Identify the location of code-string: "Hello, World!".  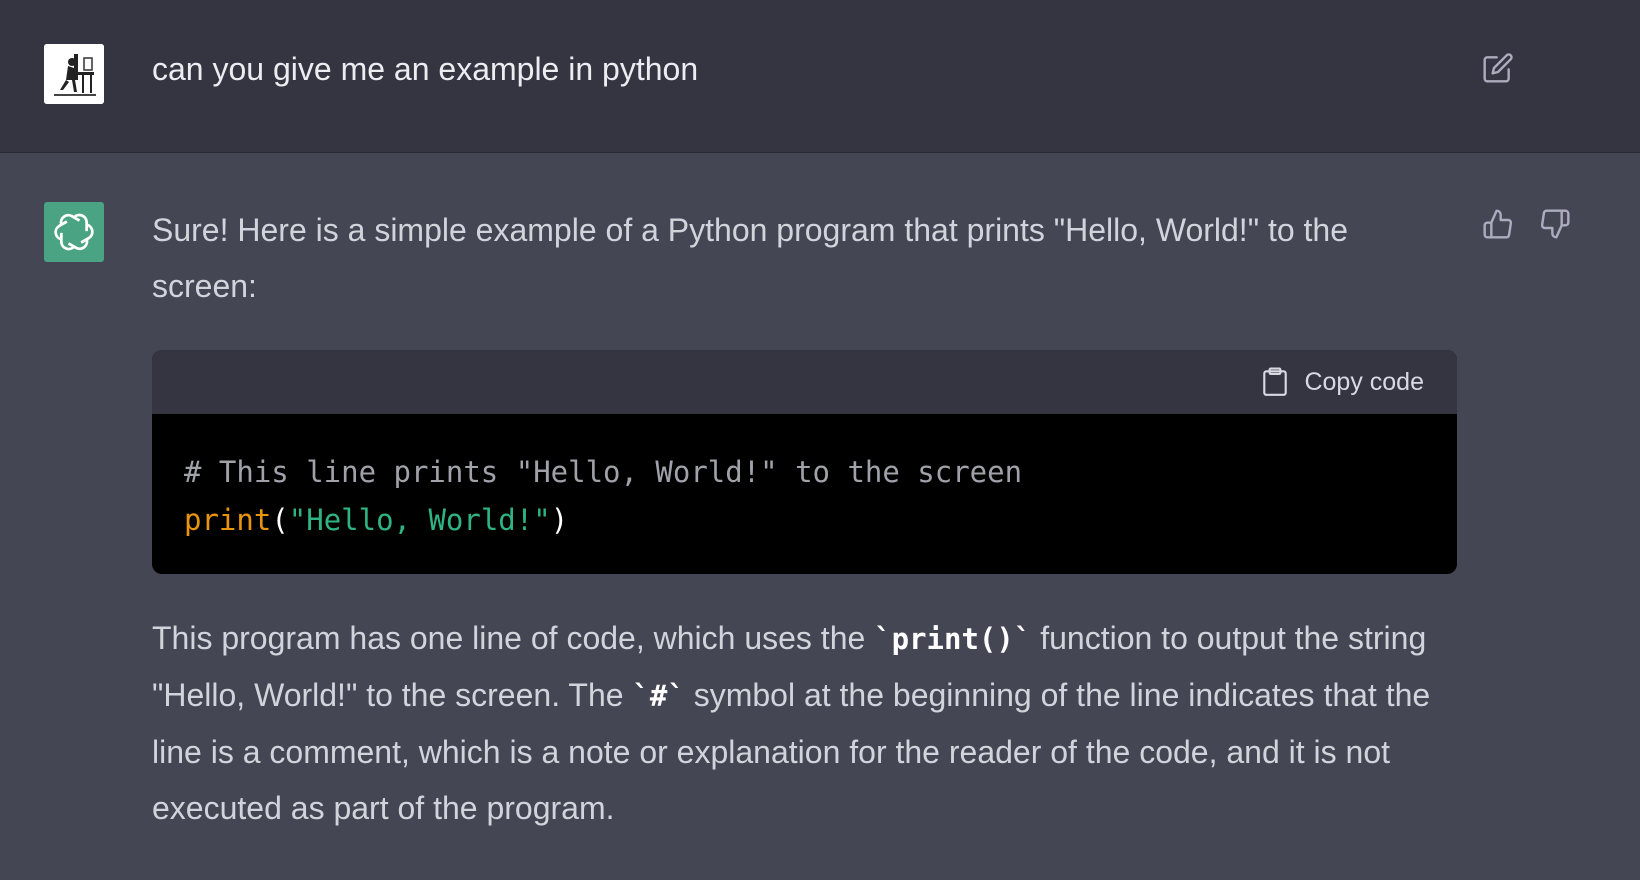
(419, 520).